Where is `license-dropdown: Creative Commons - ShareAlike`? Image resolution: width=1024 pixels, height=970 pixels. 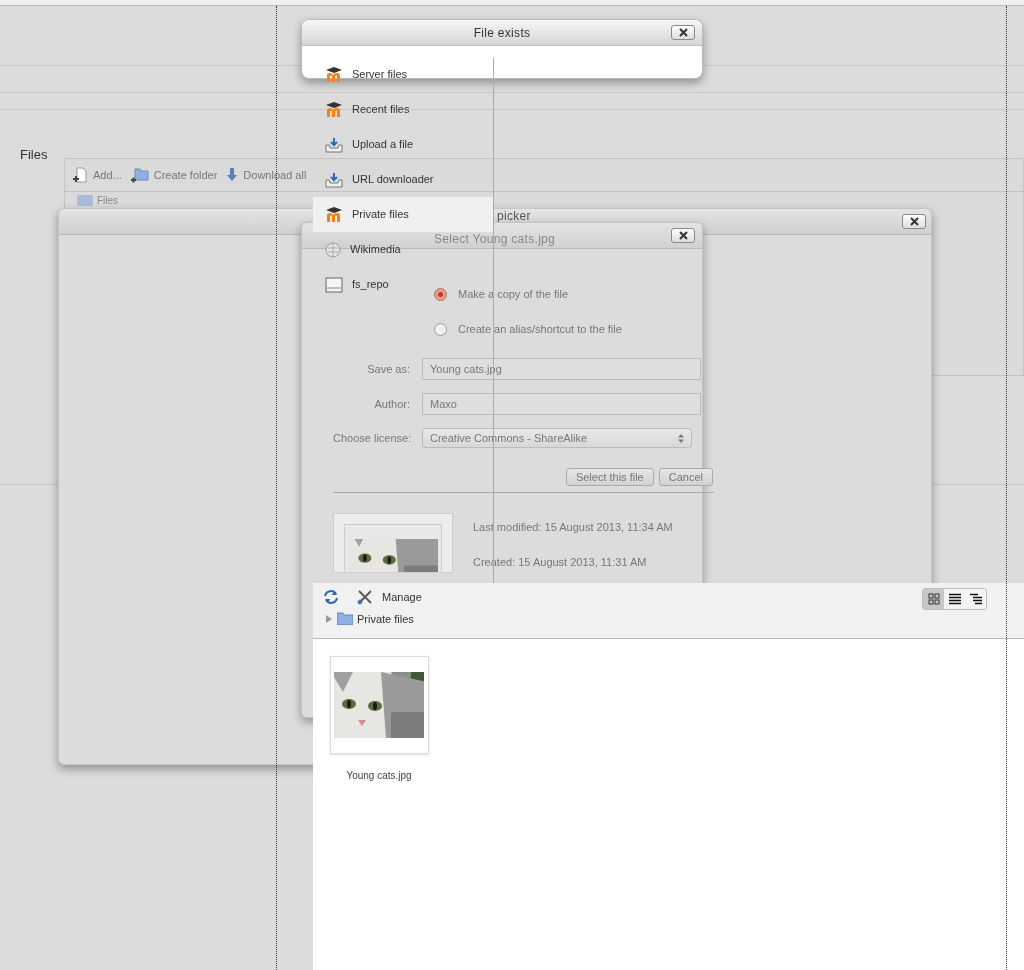 license-dropdown: Creative Commons - ShareAlike is located at coordinates (557, 438).